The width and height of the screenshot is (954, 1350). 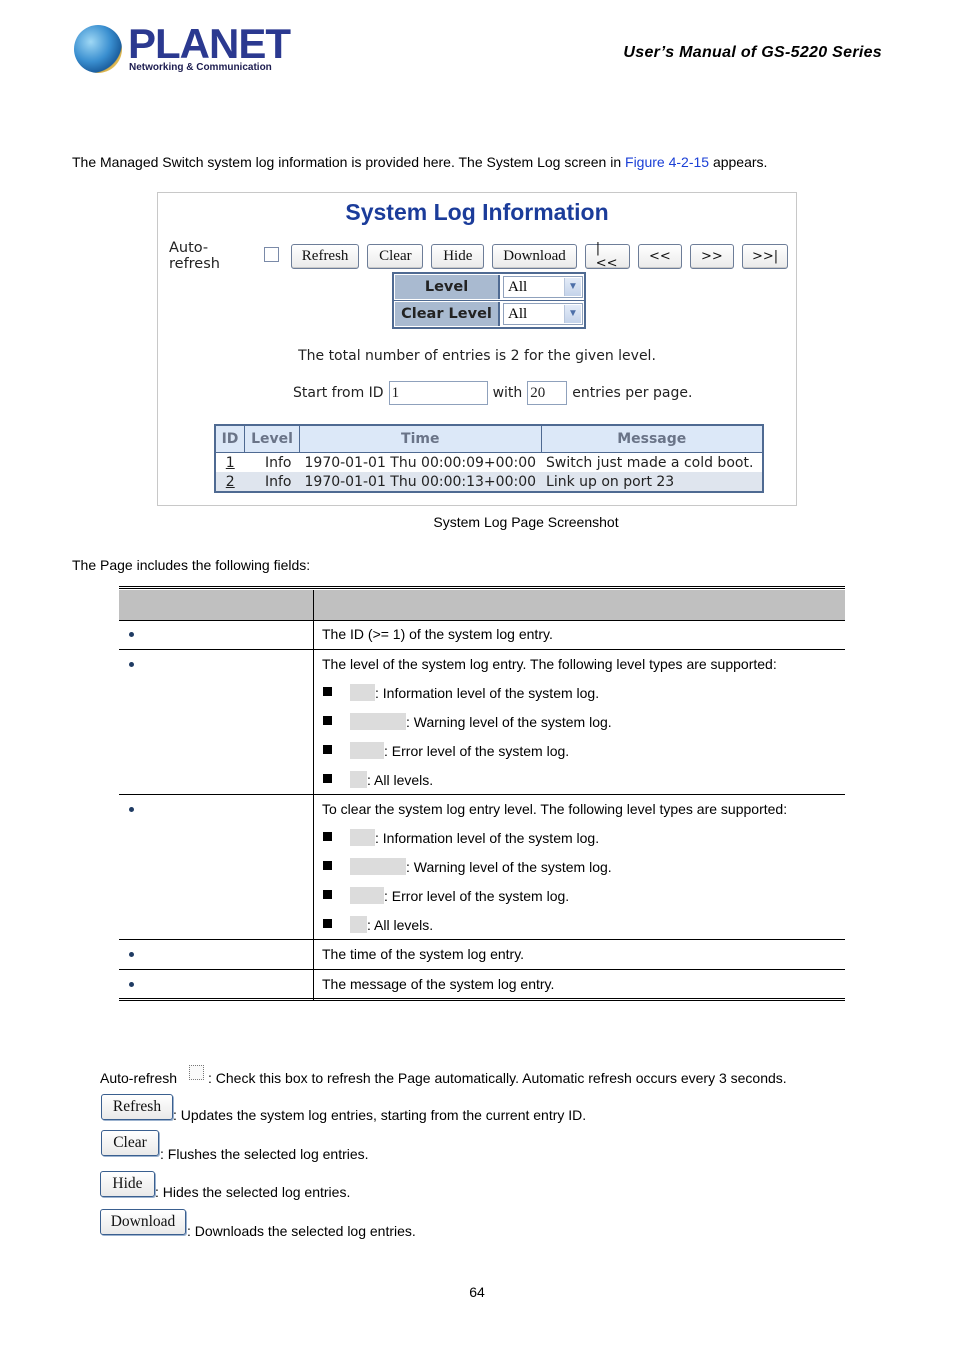 What do you see at coordinates (534, 256) in the screenshot?
I see `download-button: Download` at bounding box center [534, 256].